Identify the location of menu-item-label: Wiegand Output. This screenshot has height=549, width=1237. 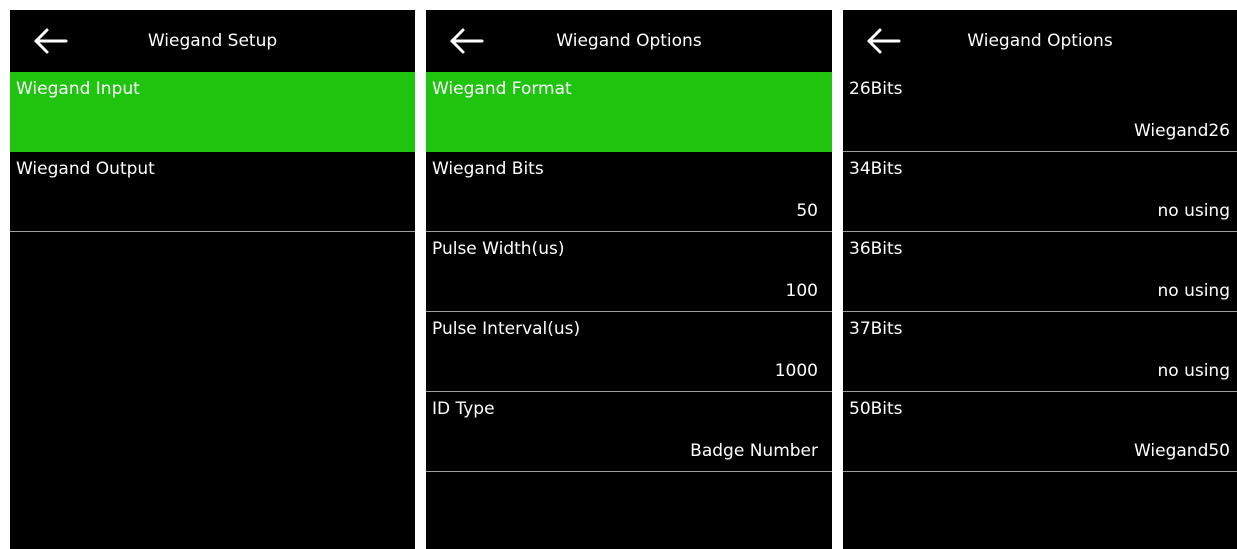
(85, 169).